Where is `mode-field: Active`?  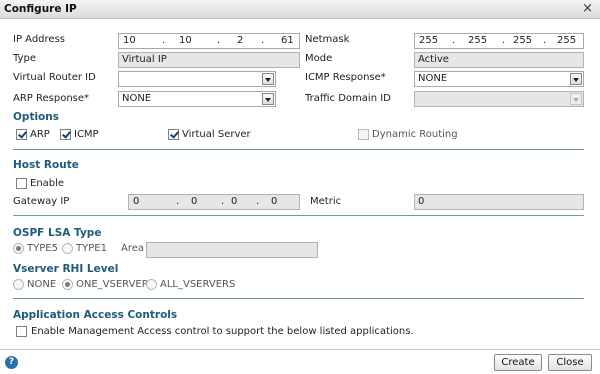 mode-field: Active is located at coordinates (499, 60).